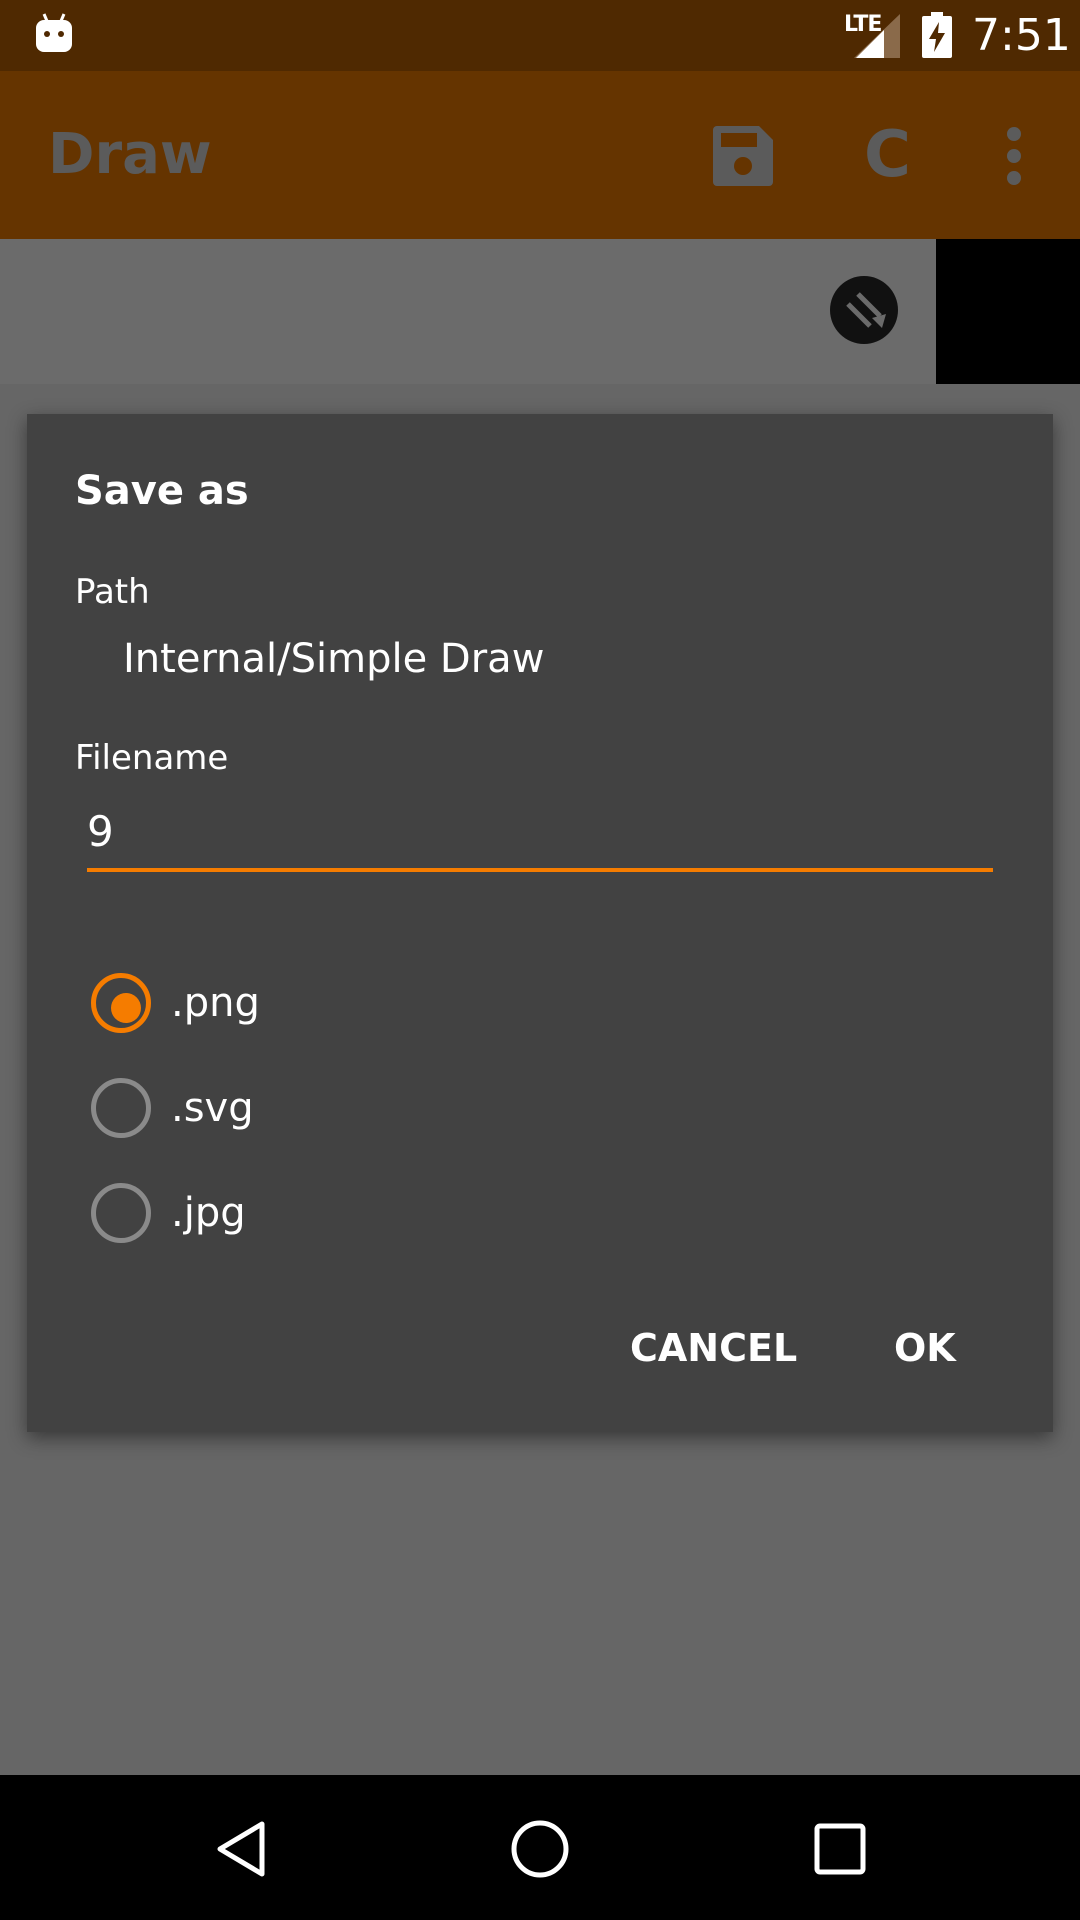  Describe the element at coordinates (887, 155) in the screenshot. I see `clear-button: C` at that location.